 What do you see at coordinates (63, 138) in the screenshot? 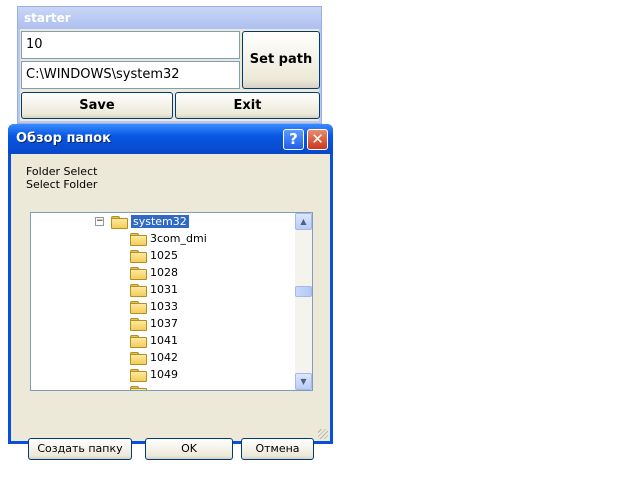
I see `dialog-title: Обзор папок` at bounding box center [63, 138].